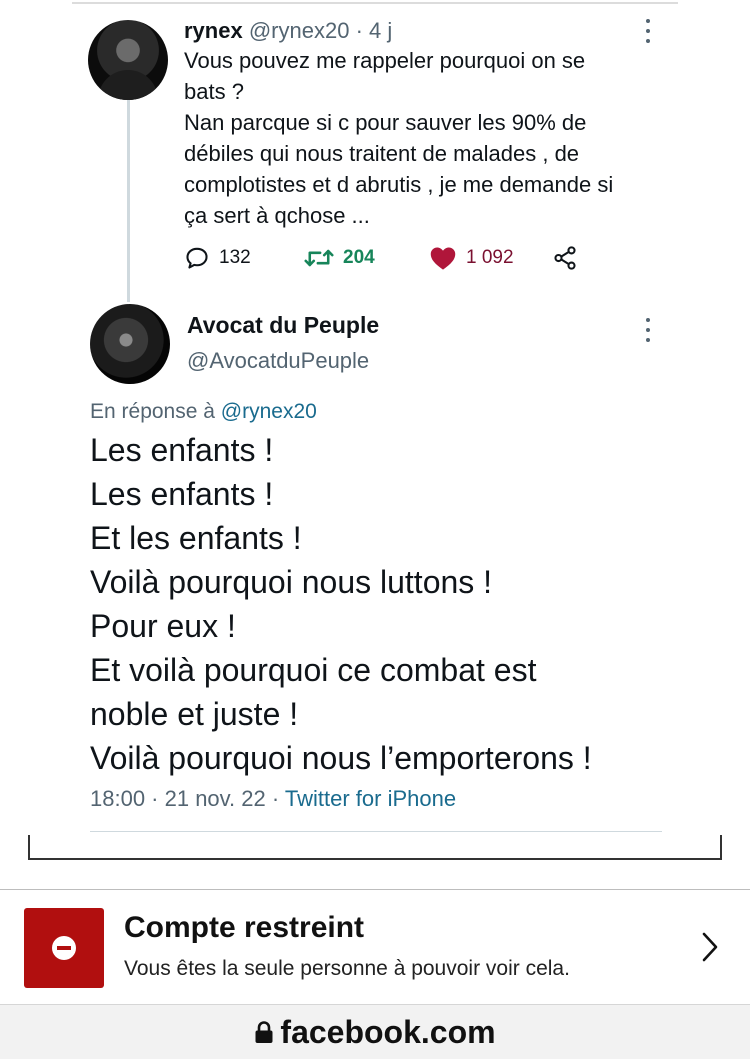 The image size is (750, 1059). I want to click on tweet2-line: Et voilà pourquoi ce combat est, so click(313, 670).